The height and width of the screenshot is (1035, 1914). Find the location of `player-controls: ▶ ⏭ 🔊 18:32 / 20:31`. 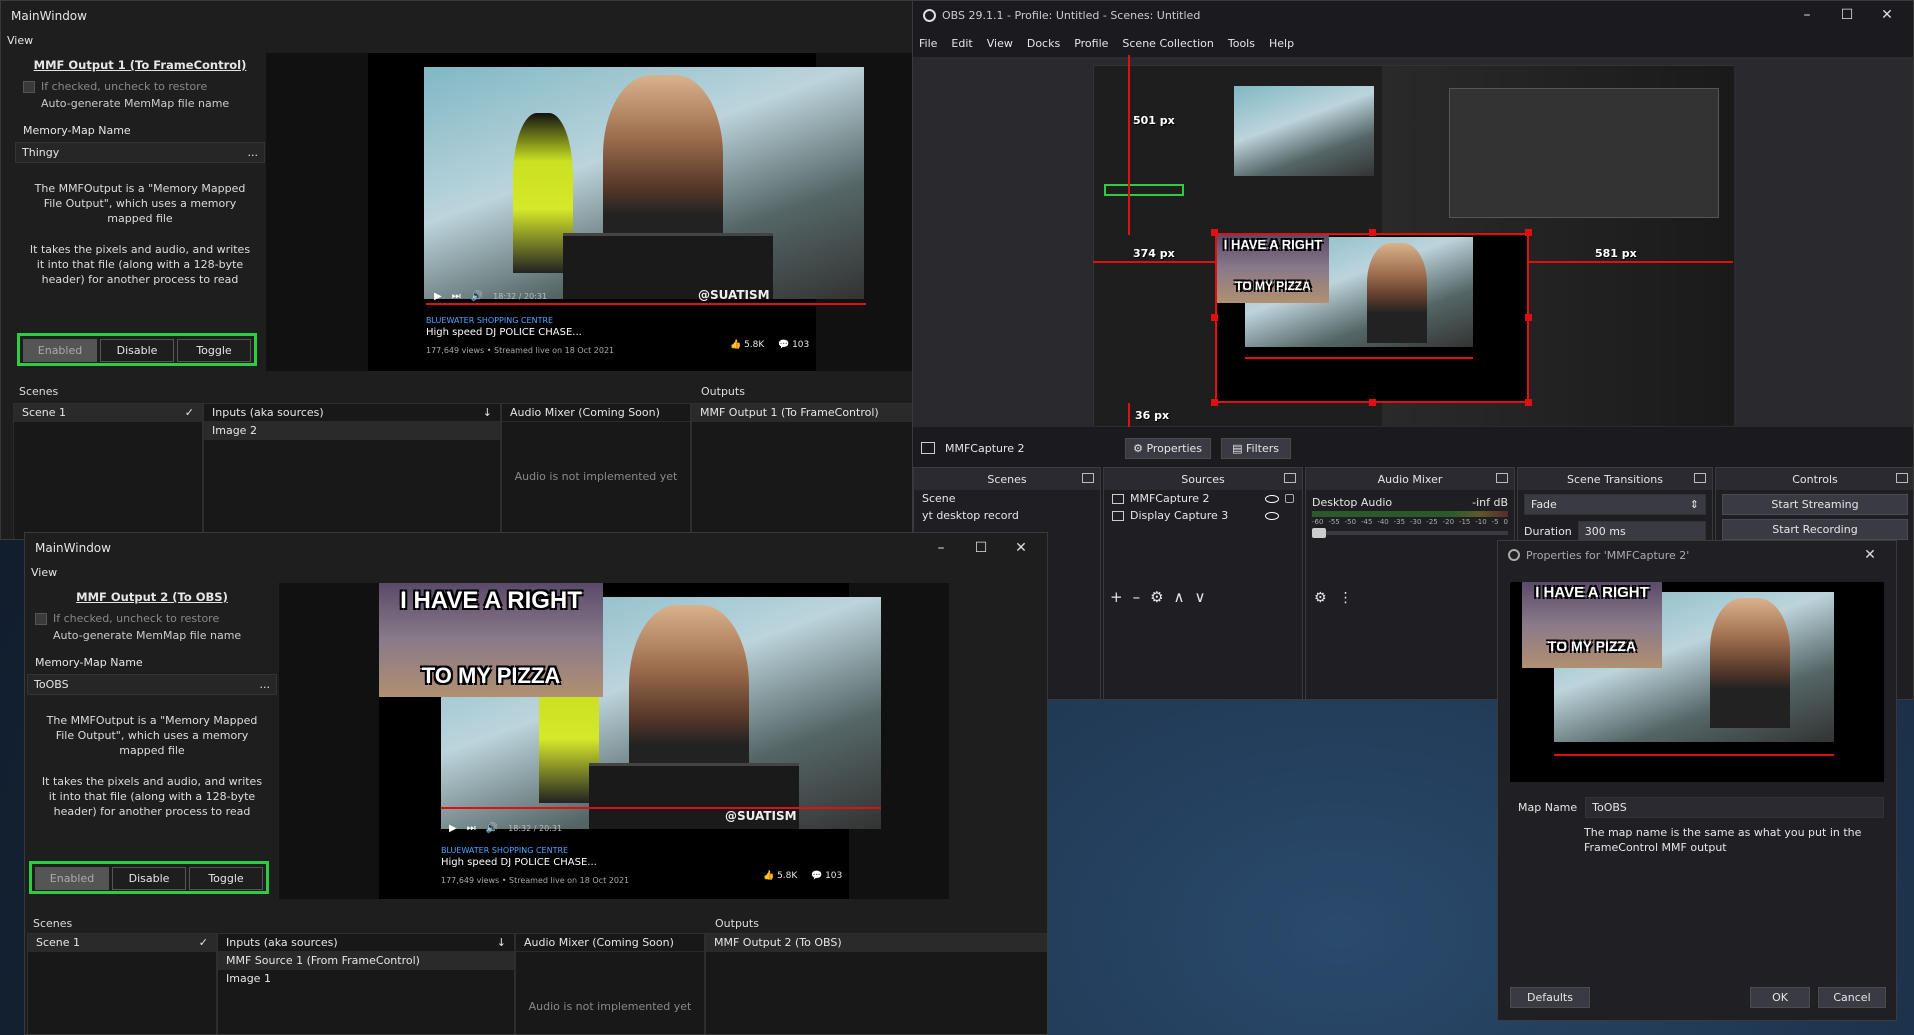

player-controls: ▶ ⏭ 🔊 18:32 / 20:31 is located at coordinates (661, 828).